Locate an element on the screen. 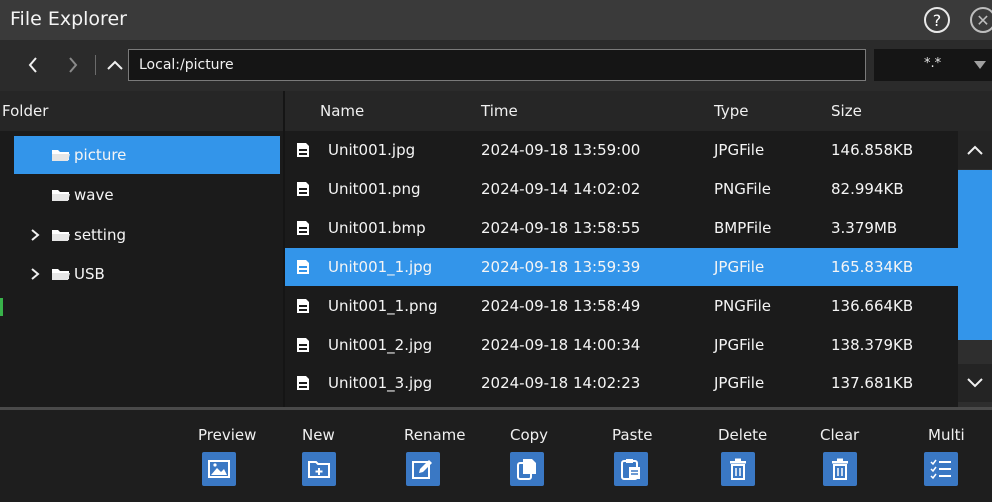 The height and width of the screenshot is (502, 992). column-header-size: Size is located at coordinates (846, 111).